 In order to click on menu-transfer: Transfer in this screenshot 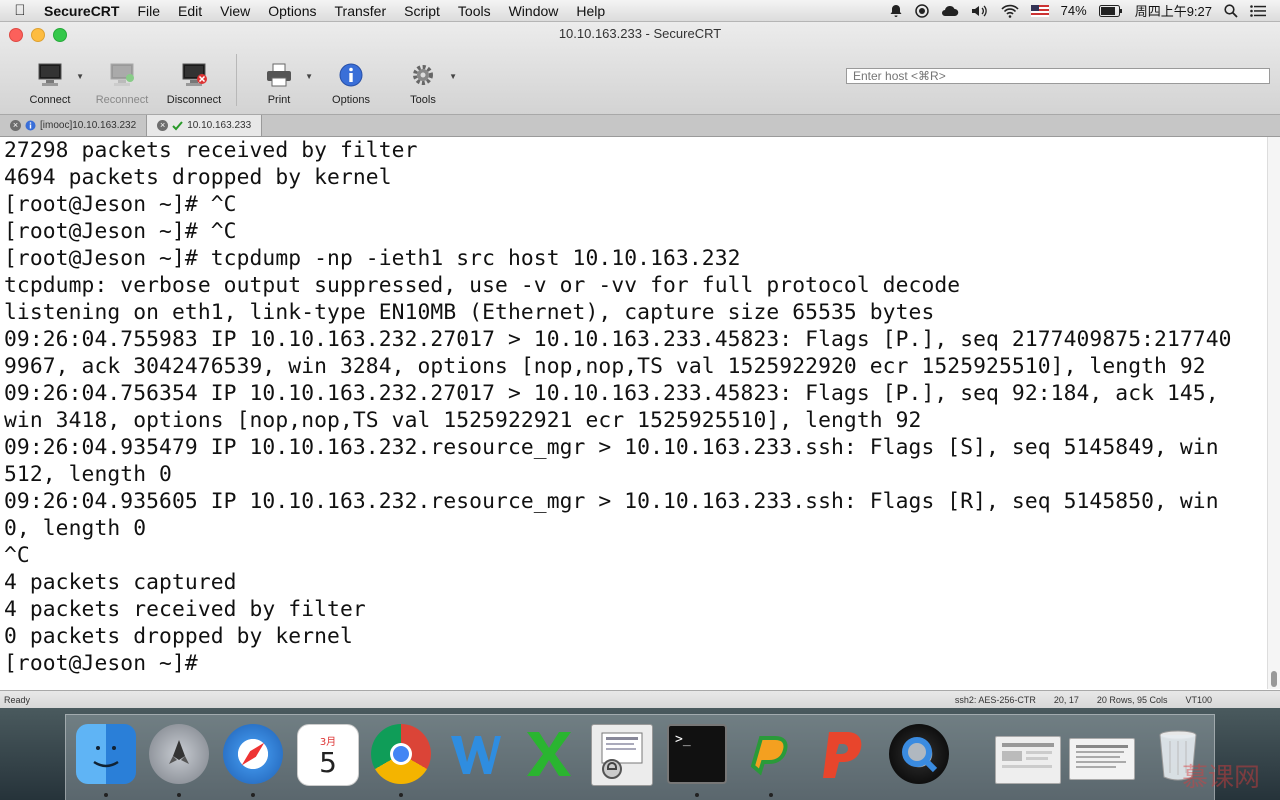, I will do `click(361, 11)`.